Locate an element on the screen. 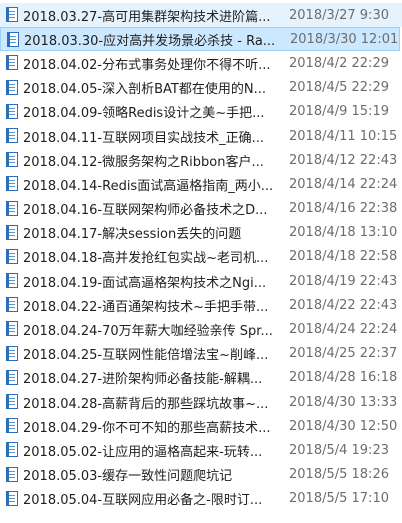  file-modified-date: 2018/3/27 9:30 is located at coordinates (339, 15).